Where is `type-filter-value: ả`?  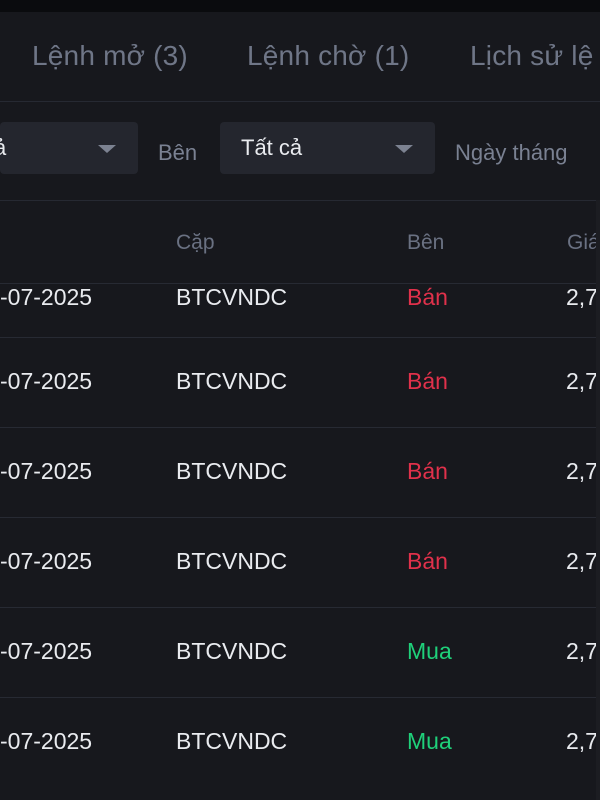 type-filter-value: ả is located at coordinates (3, 147).